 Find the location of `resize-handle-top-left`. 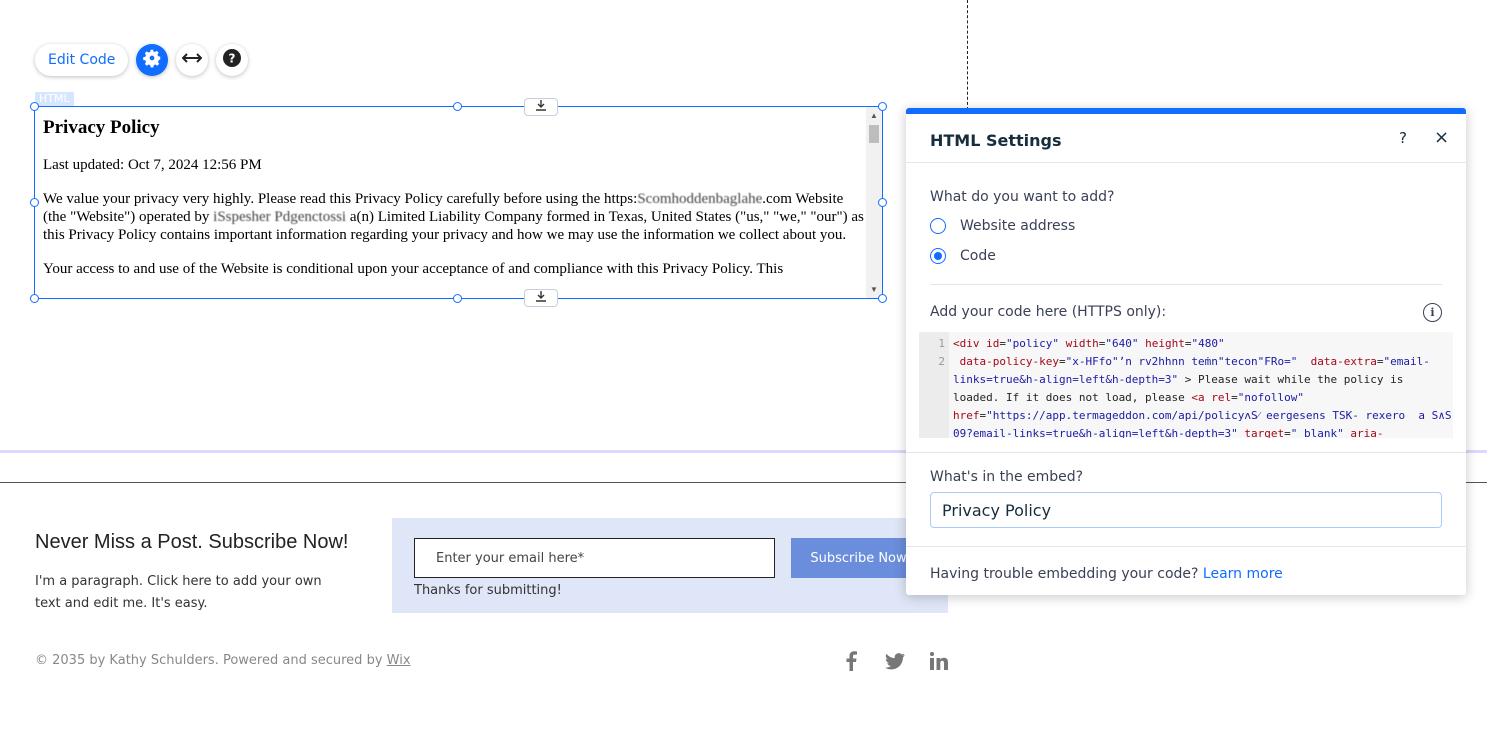

resize-handle-top-left is located at coordinates (34, 106).